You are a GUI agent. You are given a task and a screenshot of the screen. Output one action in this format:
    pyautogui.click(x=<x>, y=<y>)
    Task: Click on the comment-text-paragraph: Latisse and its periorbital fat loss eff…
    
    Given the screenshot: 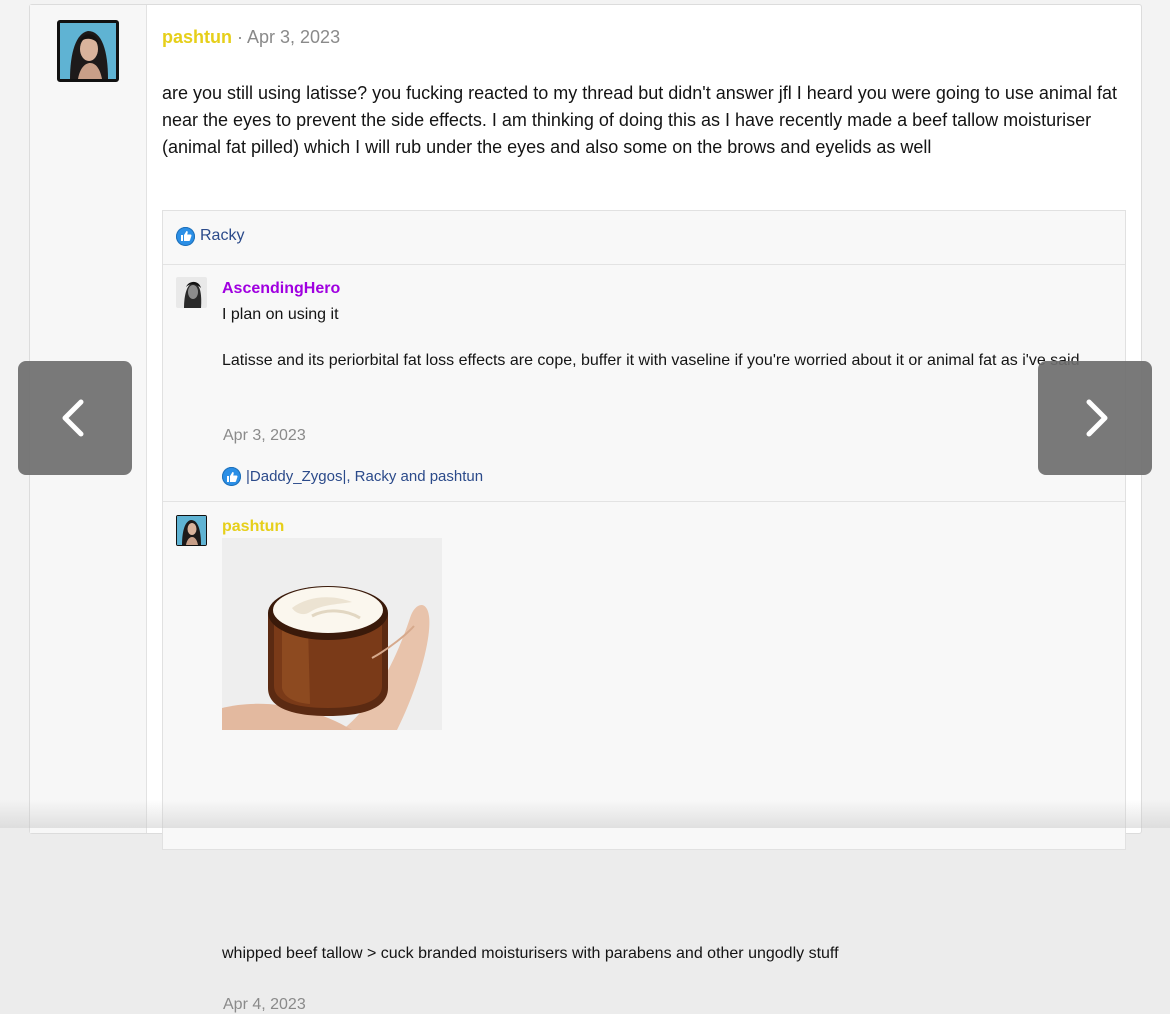 What is the action you would take?
    pyautogui.click(x=651, y=360)
    